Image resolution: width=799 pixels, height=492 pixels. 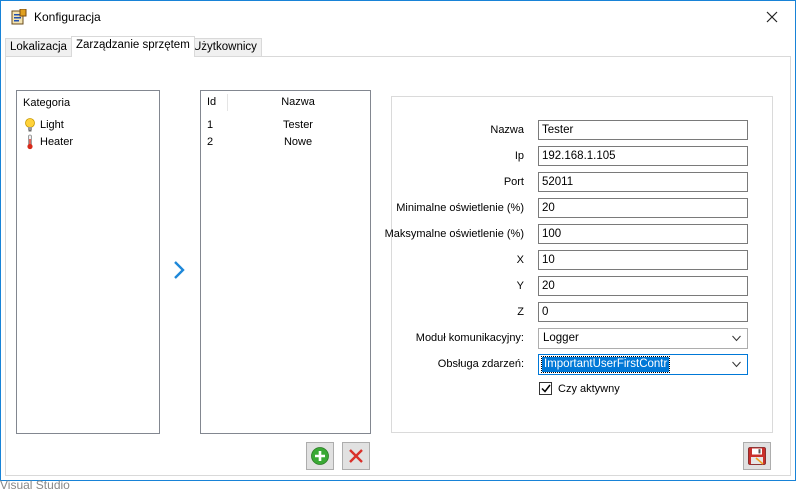 I want to click on label-ip: Ip, so click(x=519, y=156).